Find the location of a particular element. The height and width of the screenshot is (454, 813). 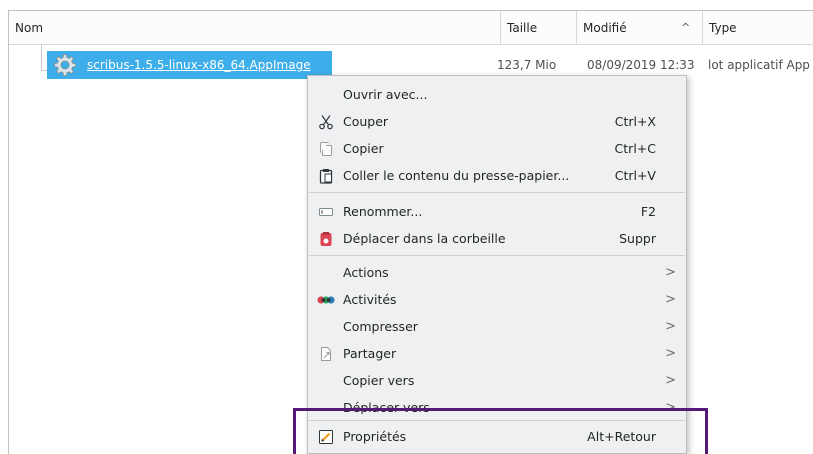

menu-item-move-to: Déplacer vers > is located at coordinates (497, 404).